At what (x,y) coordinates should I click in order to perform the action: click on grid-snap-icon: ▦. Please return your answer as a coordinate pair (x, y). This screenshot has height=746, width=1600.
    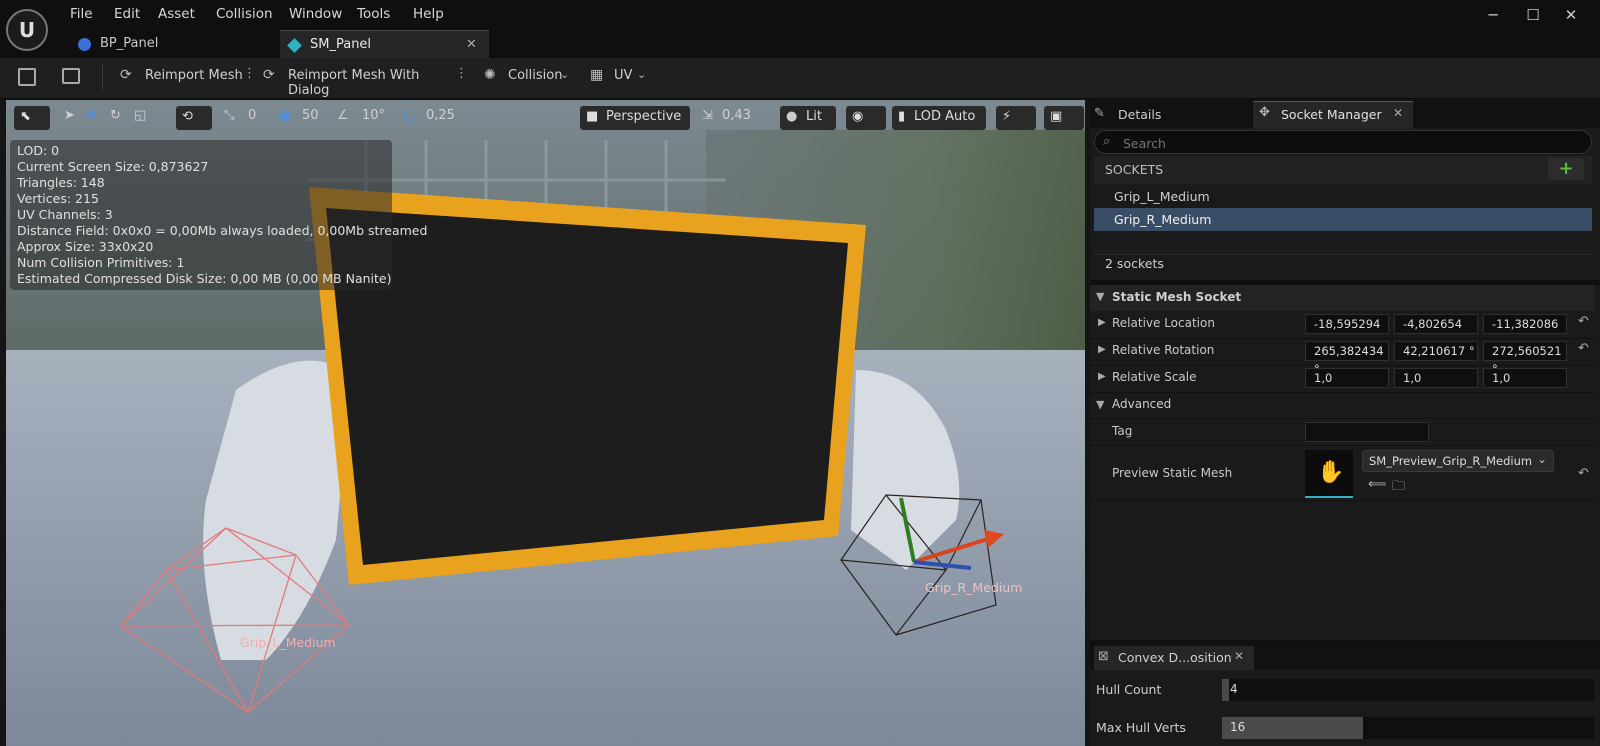
    Looking at the image, I should click on (284, 115).